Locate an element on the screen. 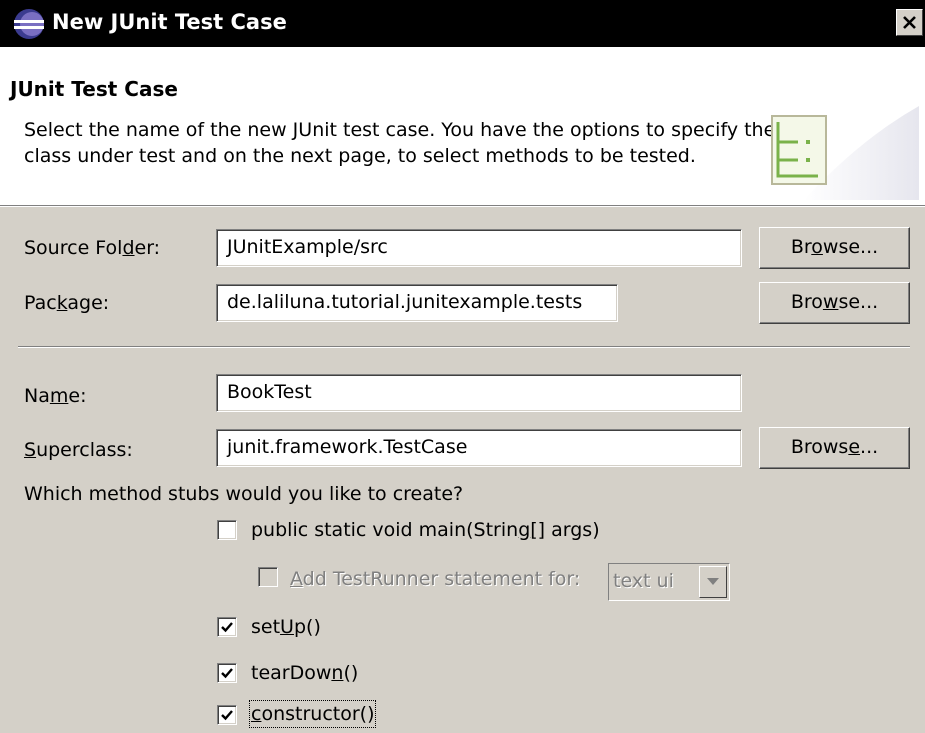 This screenshot has width=925, height=733. close-button is located at coordinates (909, 22).